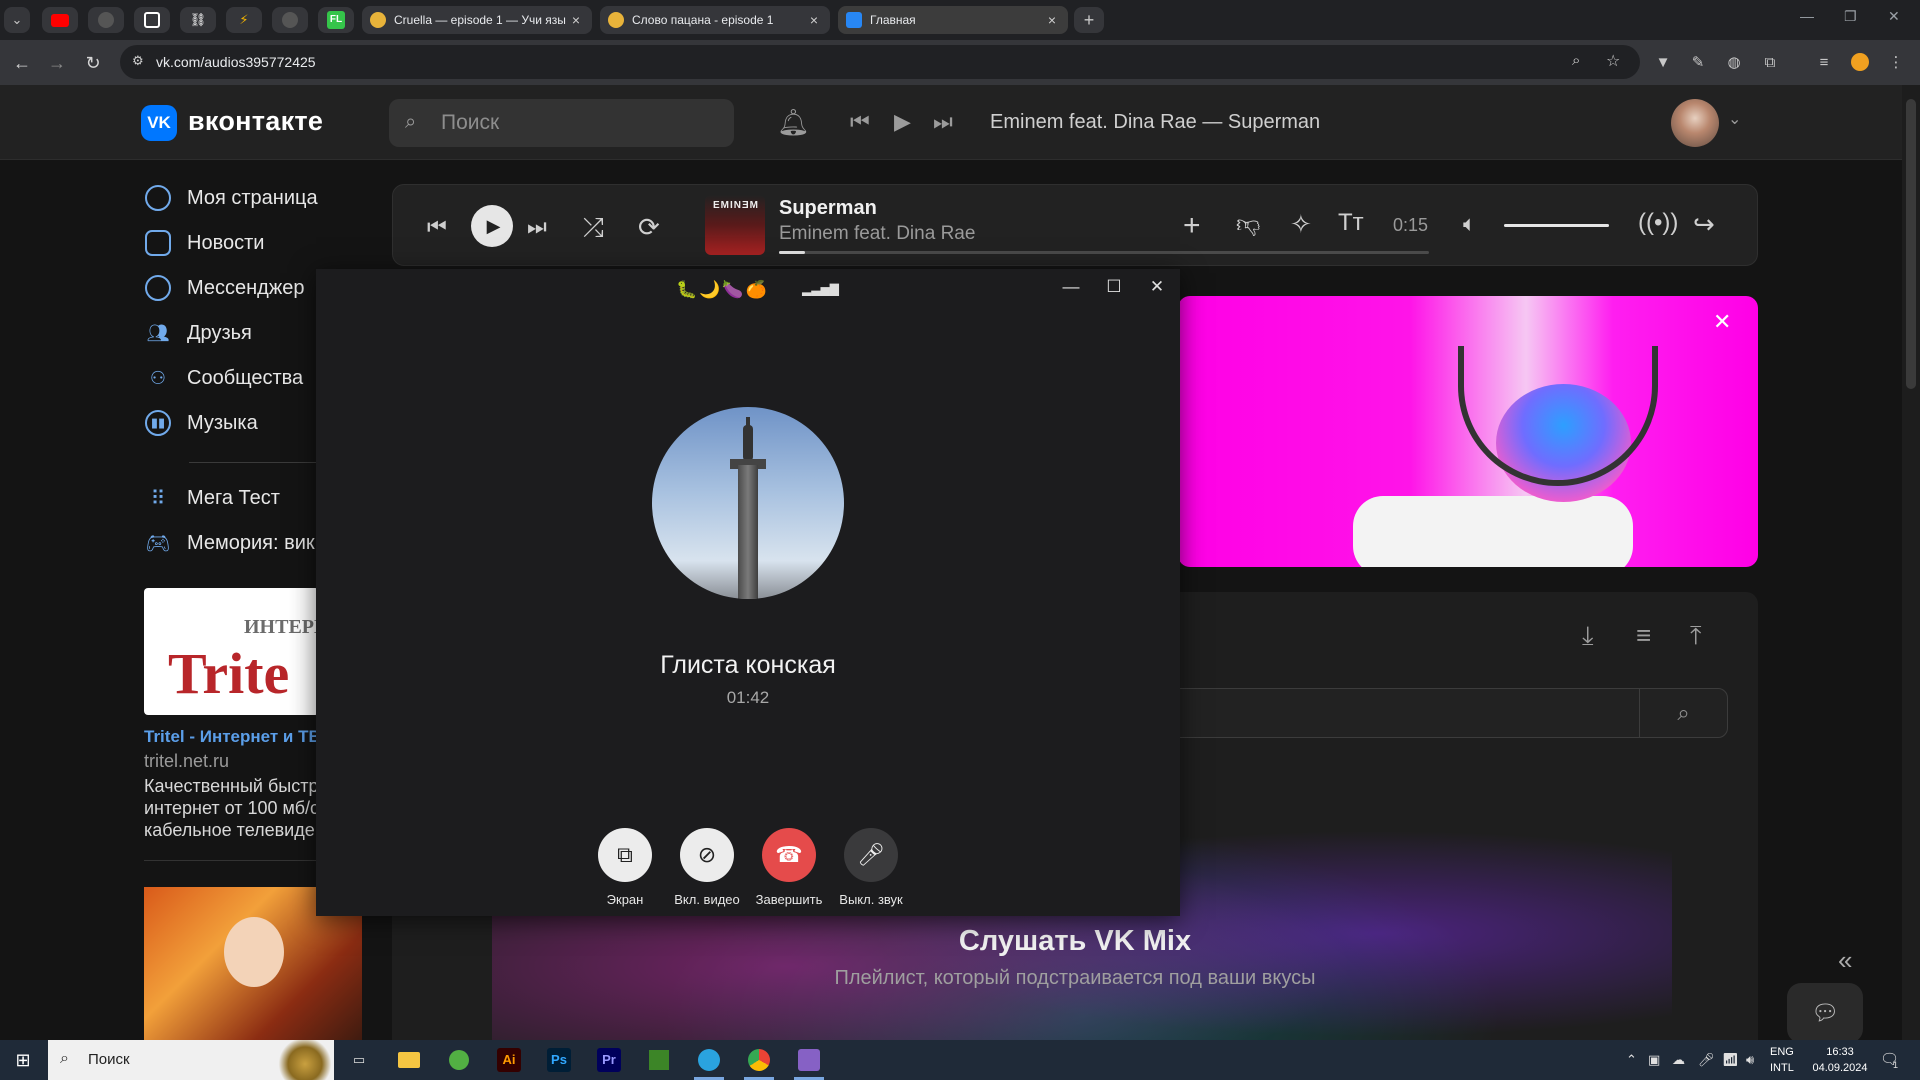 This screenshot has width=1920, height=1080. What do you see at coordinates (1840, 1060) in the screenshot?
I see `taskbar-clock: 16:33 04.09.2024` at bounding box center [1840, 1060].